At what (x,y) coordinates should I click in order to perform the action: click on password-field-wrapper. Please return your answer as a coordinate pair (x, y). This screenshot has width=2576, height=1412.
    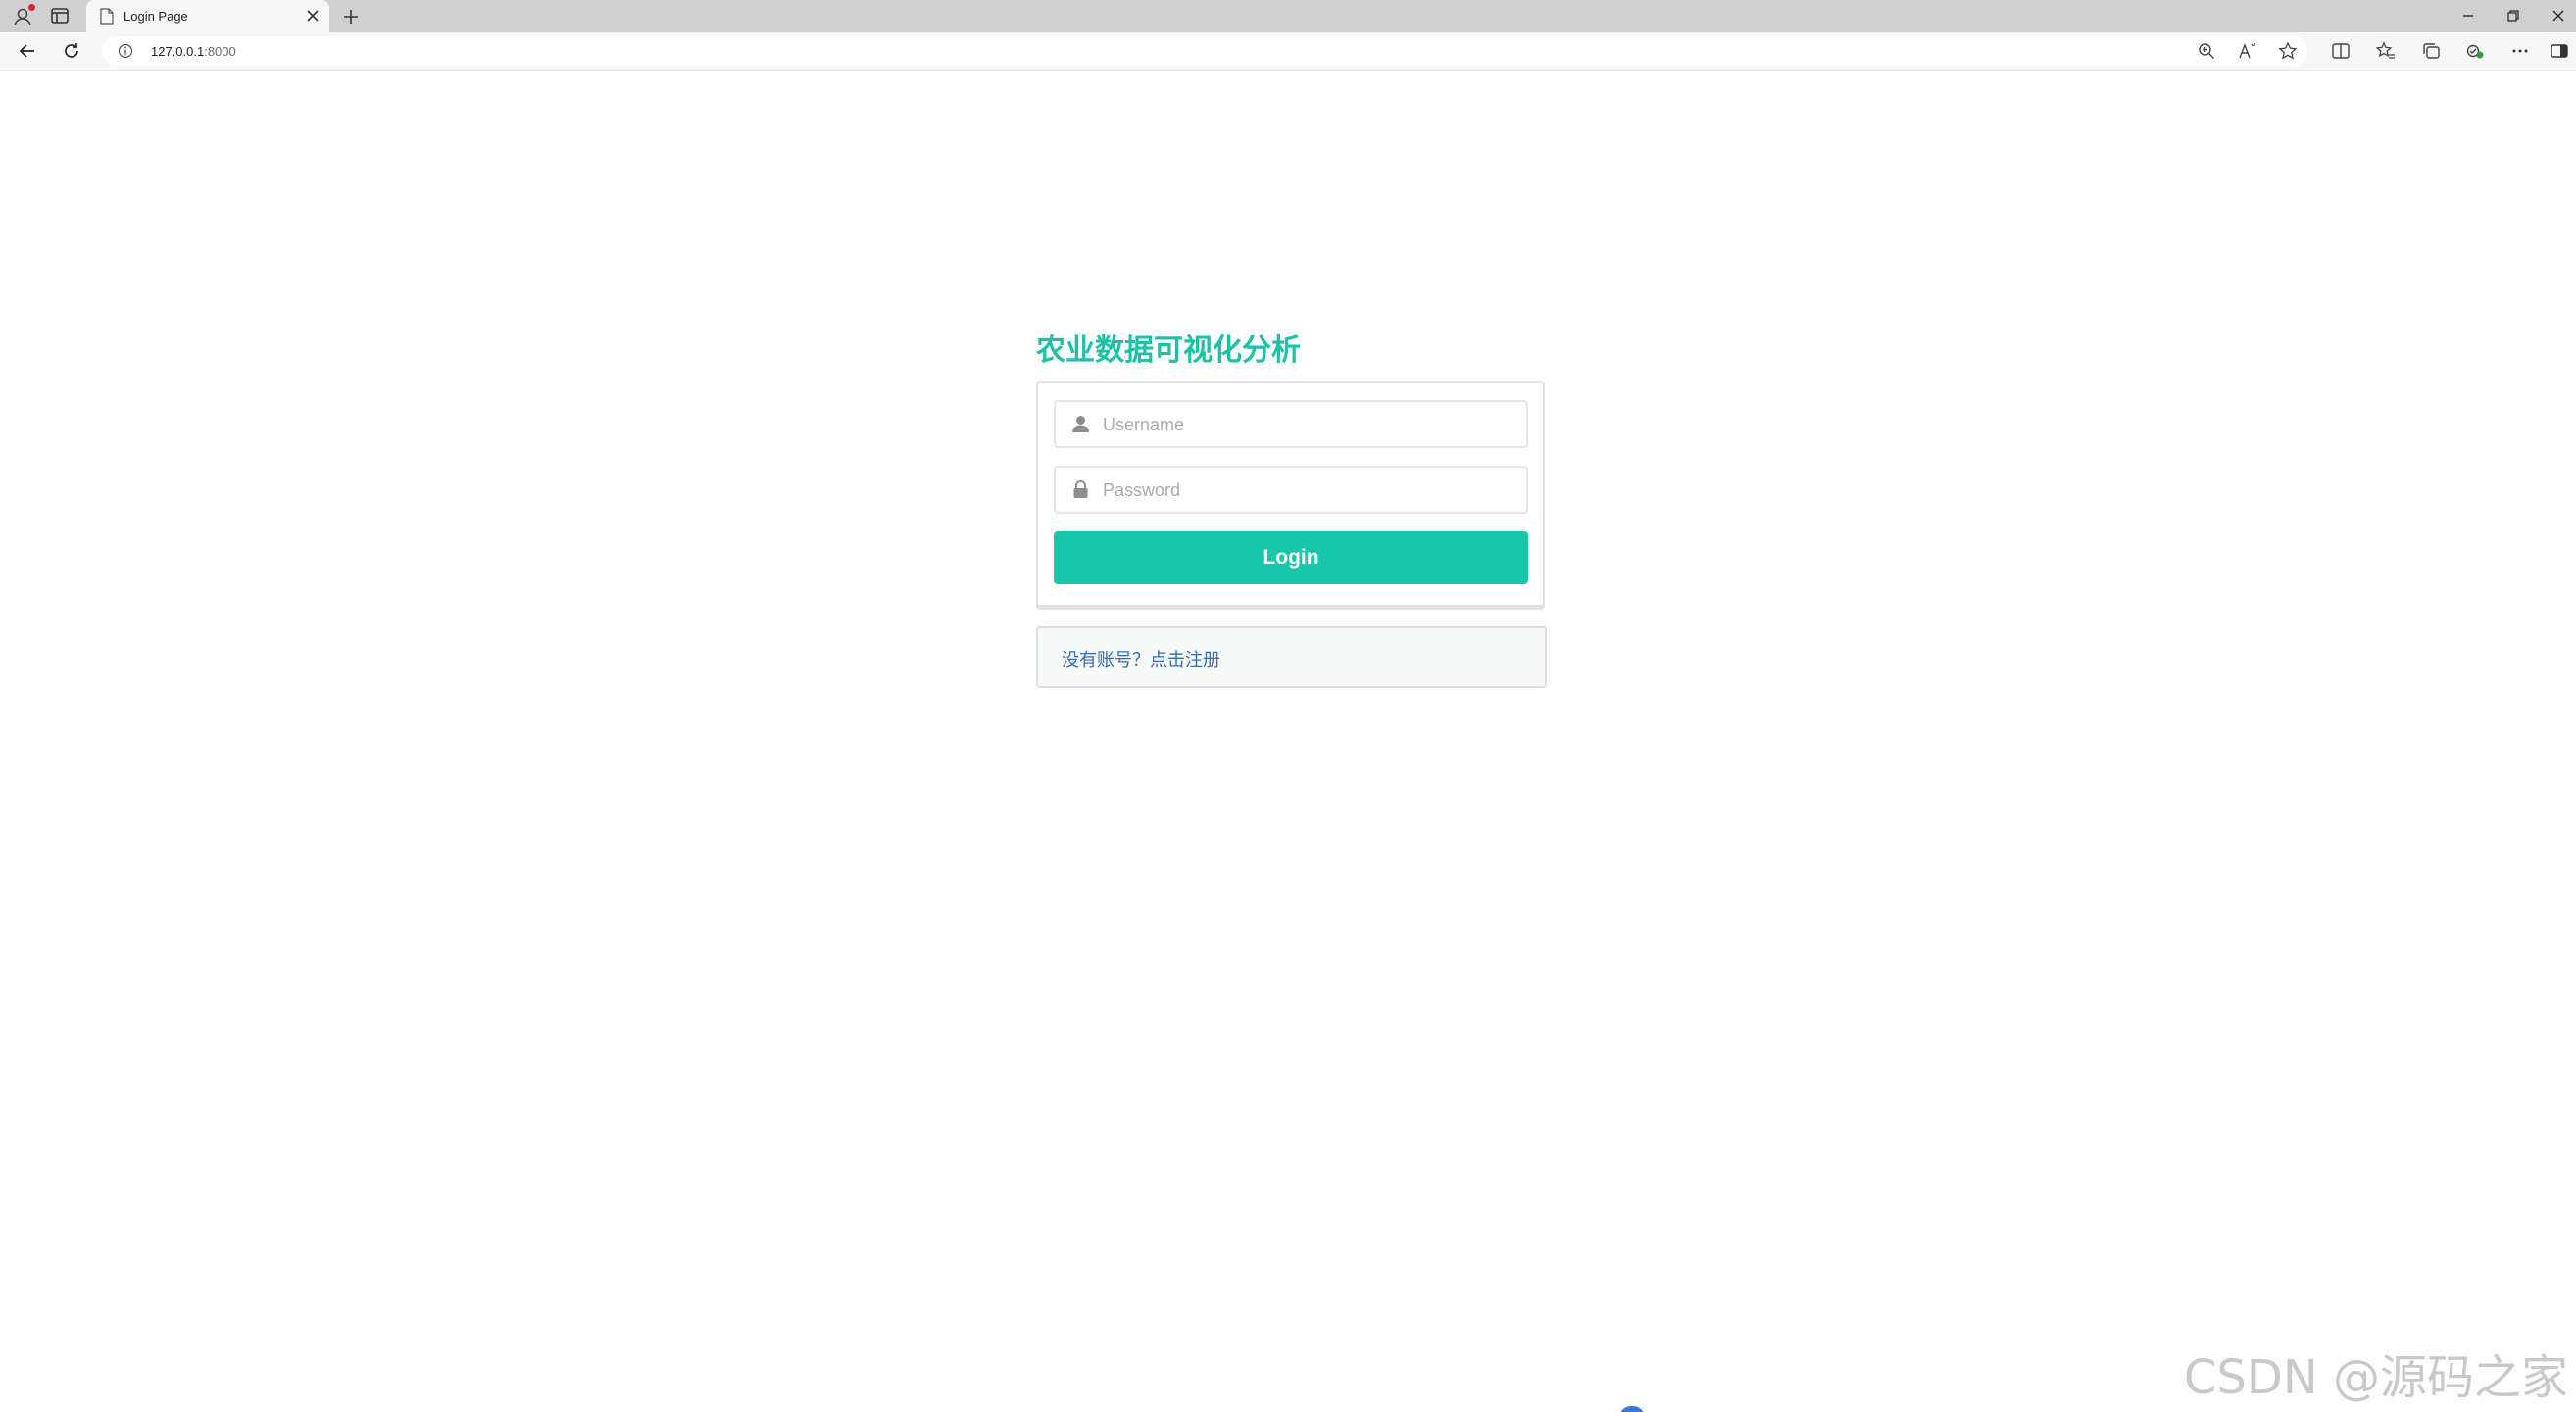
    Looking at the image, I should click on (1291, 490).